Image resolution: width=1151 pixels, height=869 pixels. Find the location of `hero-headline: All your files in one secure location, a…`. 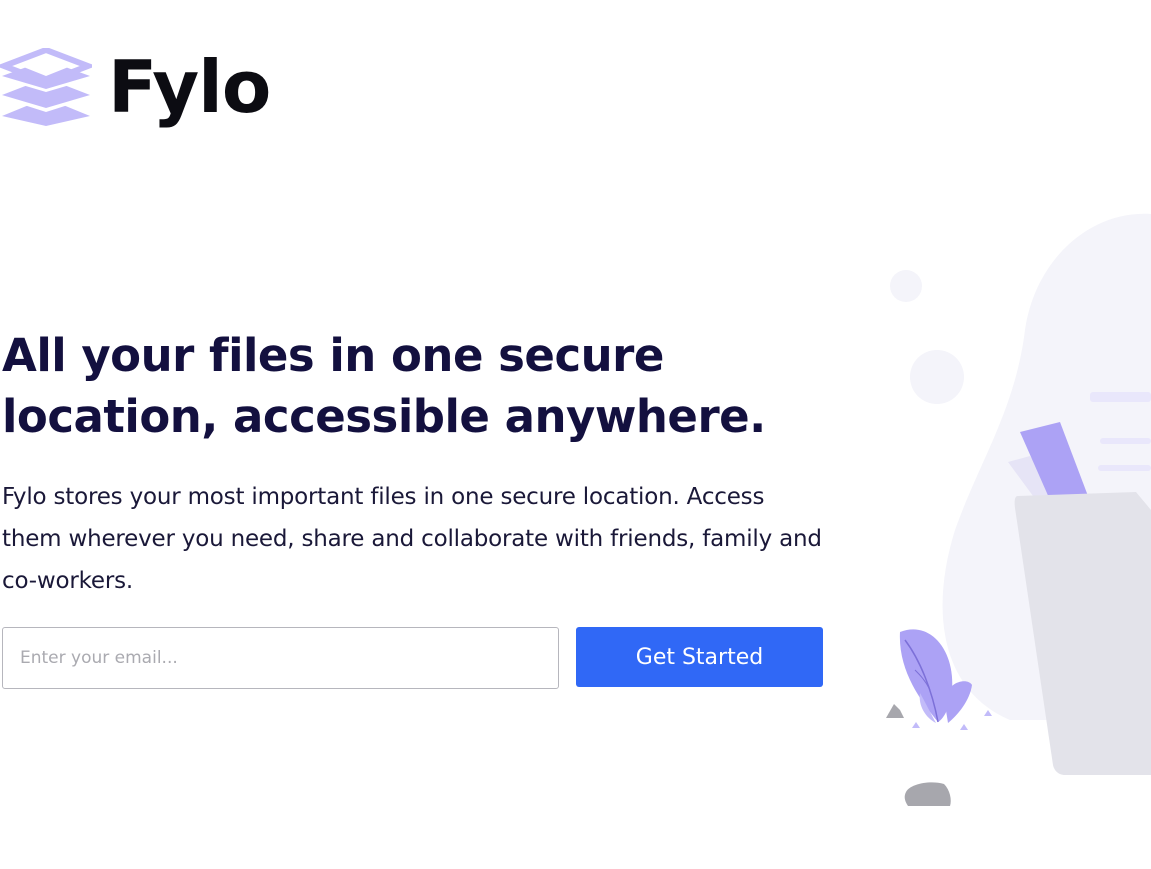

hero-headline: All your files in one secure location, a… is located at coordinates (384, 386).